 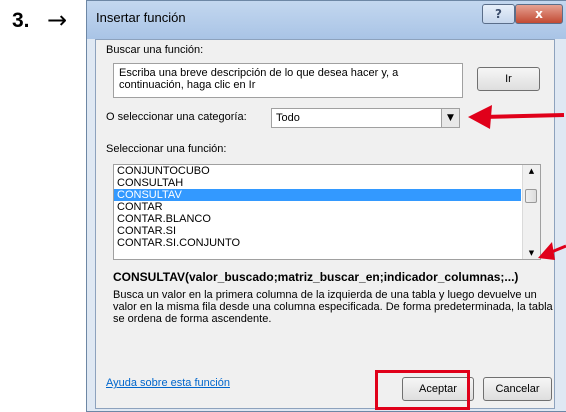 What do you see at coordinates (317, 231) in the screenshot?
I see `list-item: CONTAR.SI` at bounding box center [317, 231].